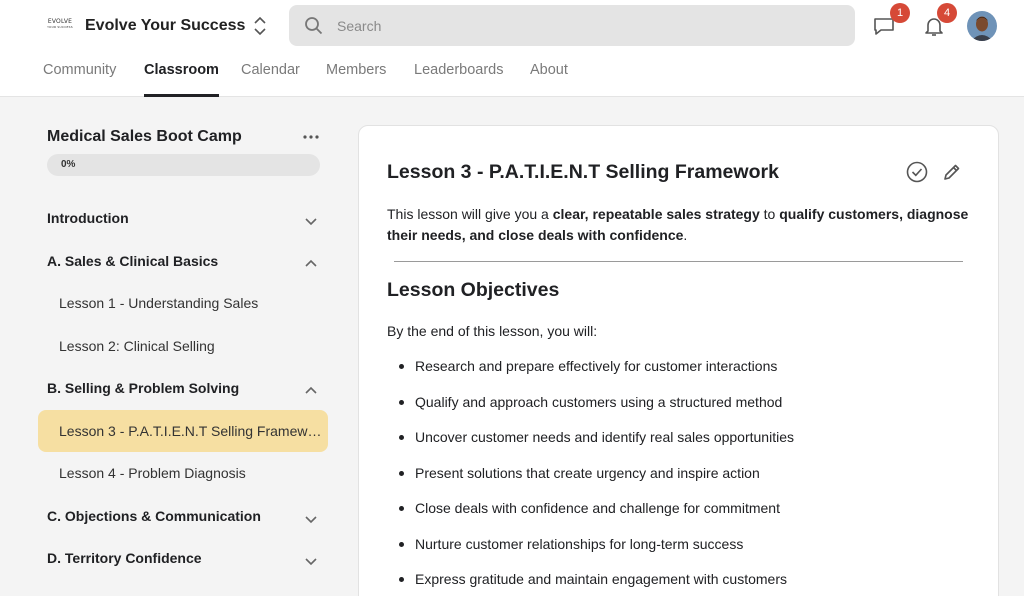  I want to click on tab-calendar: Calendar, so click(270, 79).